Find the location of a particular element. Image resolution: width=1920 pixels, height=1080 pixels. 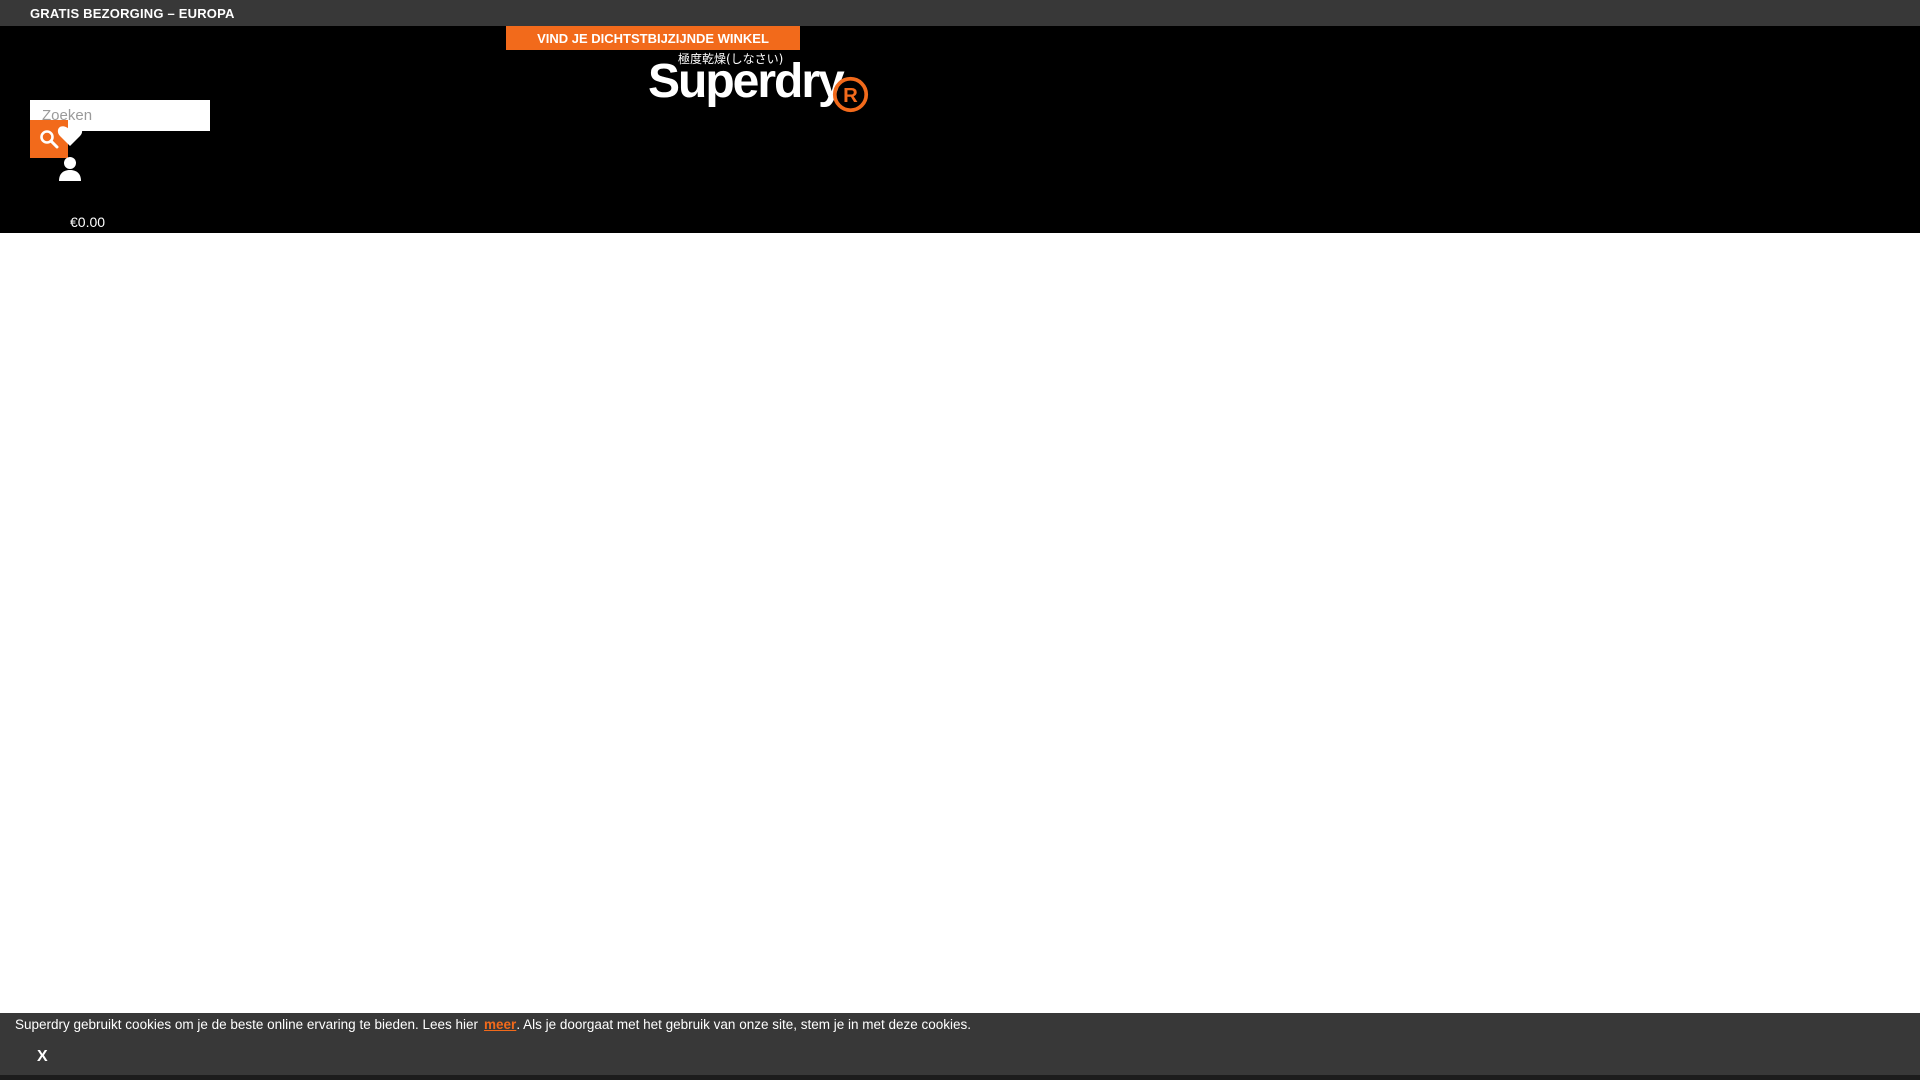

svg-text: R is located at coordinates (850, 96).